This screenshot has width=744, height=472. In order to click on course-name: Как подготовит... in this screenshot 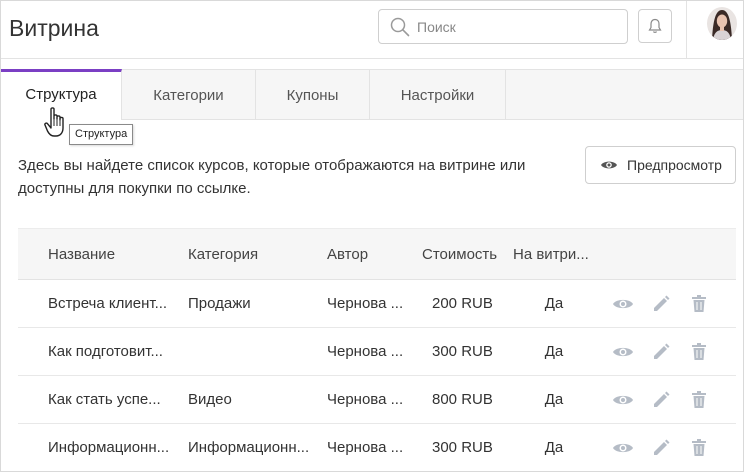, I will do `click(113, 351)`.